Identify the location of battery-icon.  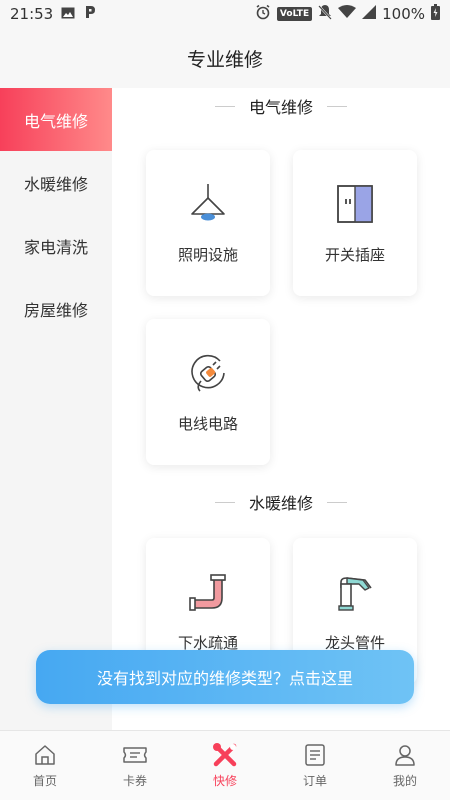
(435, 14).